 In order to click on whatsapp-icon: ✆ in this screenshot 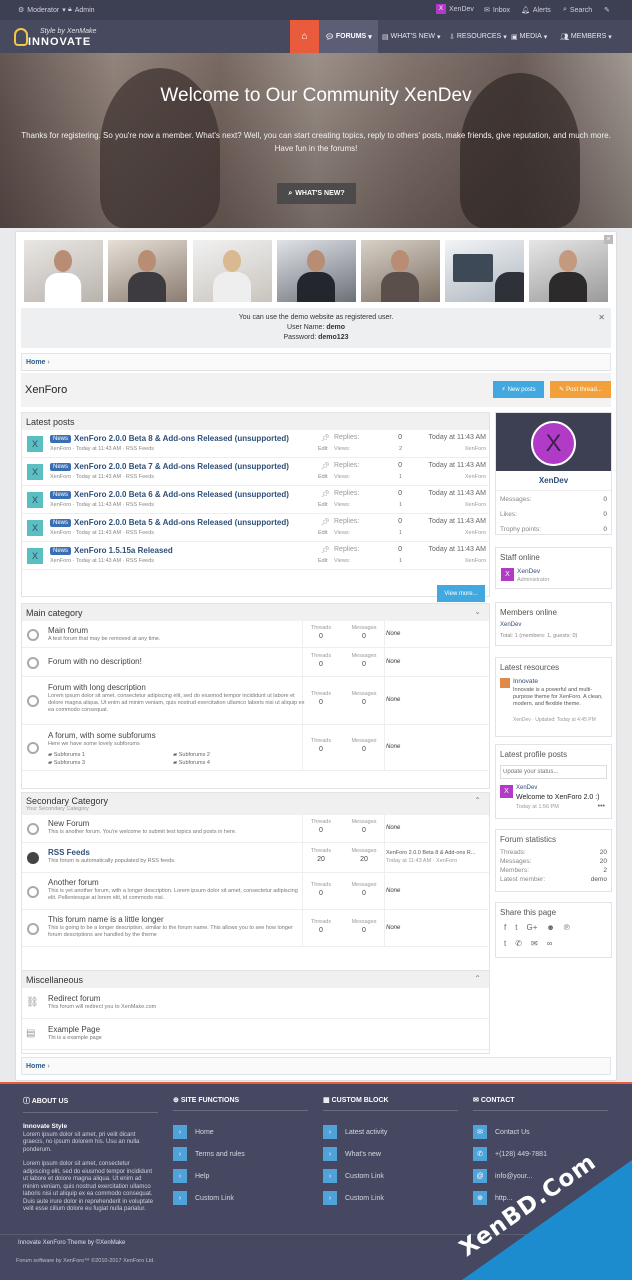, I will do `click(518, 943)`.